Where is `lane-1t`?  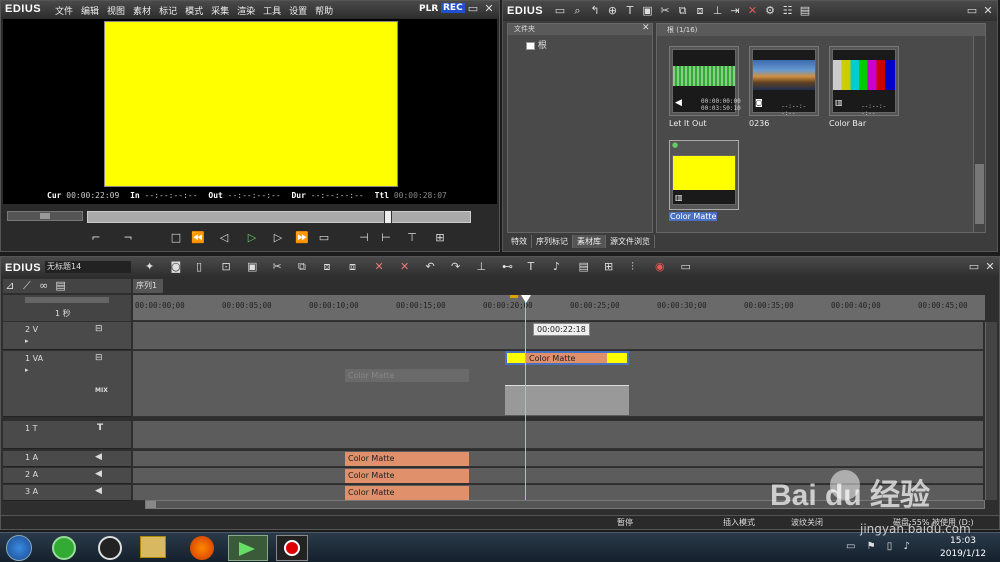
lane-1t is located at coordinates (558, 435).